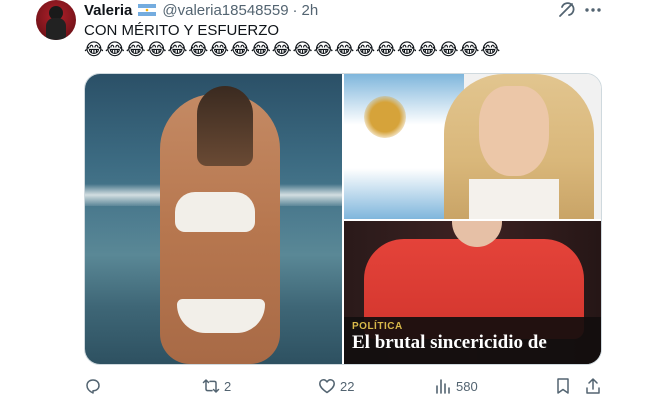 The image size is (650, 400). Describe the element at coordinates (293, 49) in the screenshot. I see `tweet-emojis: 😂😂😂😂😂😂😂😂😂😂😂😂😂😂😂😂😂😂😂😂` at that location.